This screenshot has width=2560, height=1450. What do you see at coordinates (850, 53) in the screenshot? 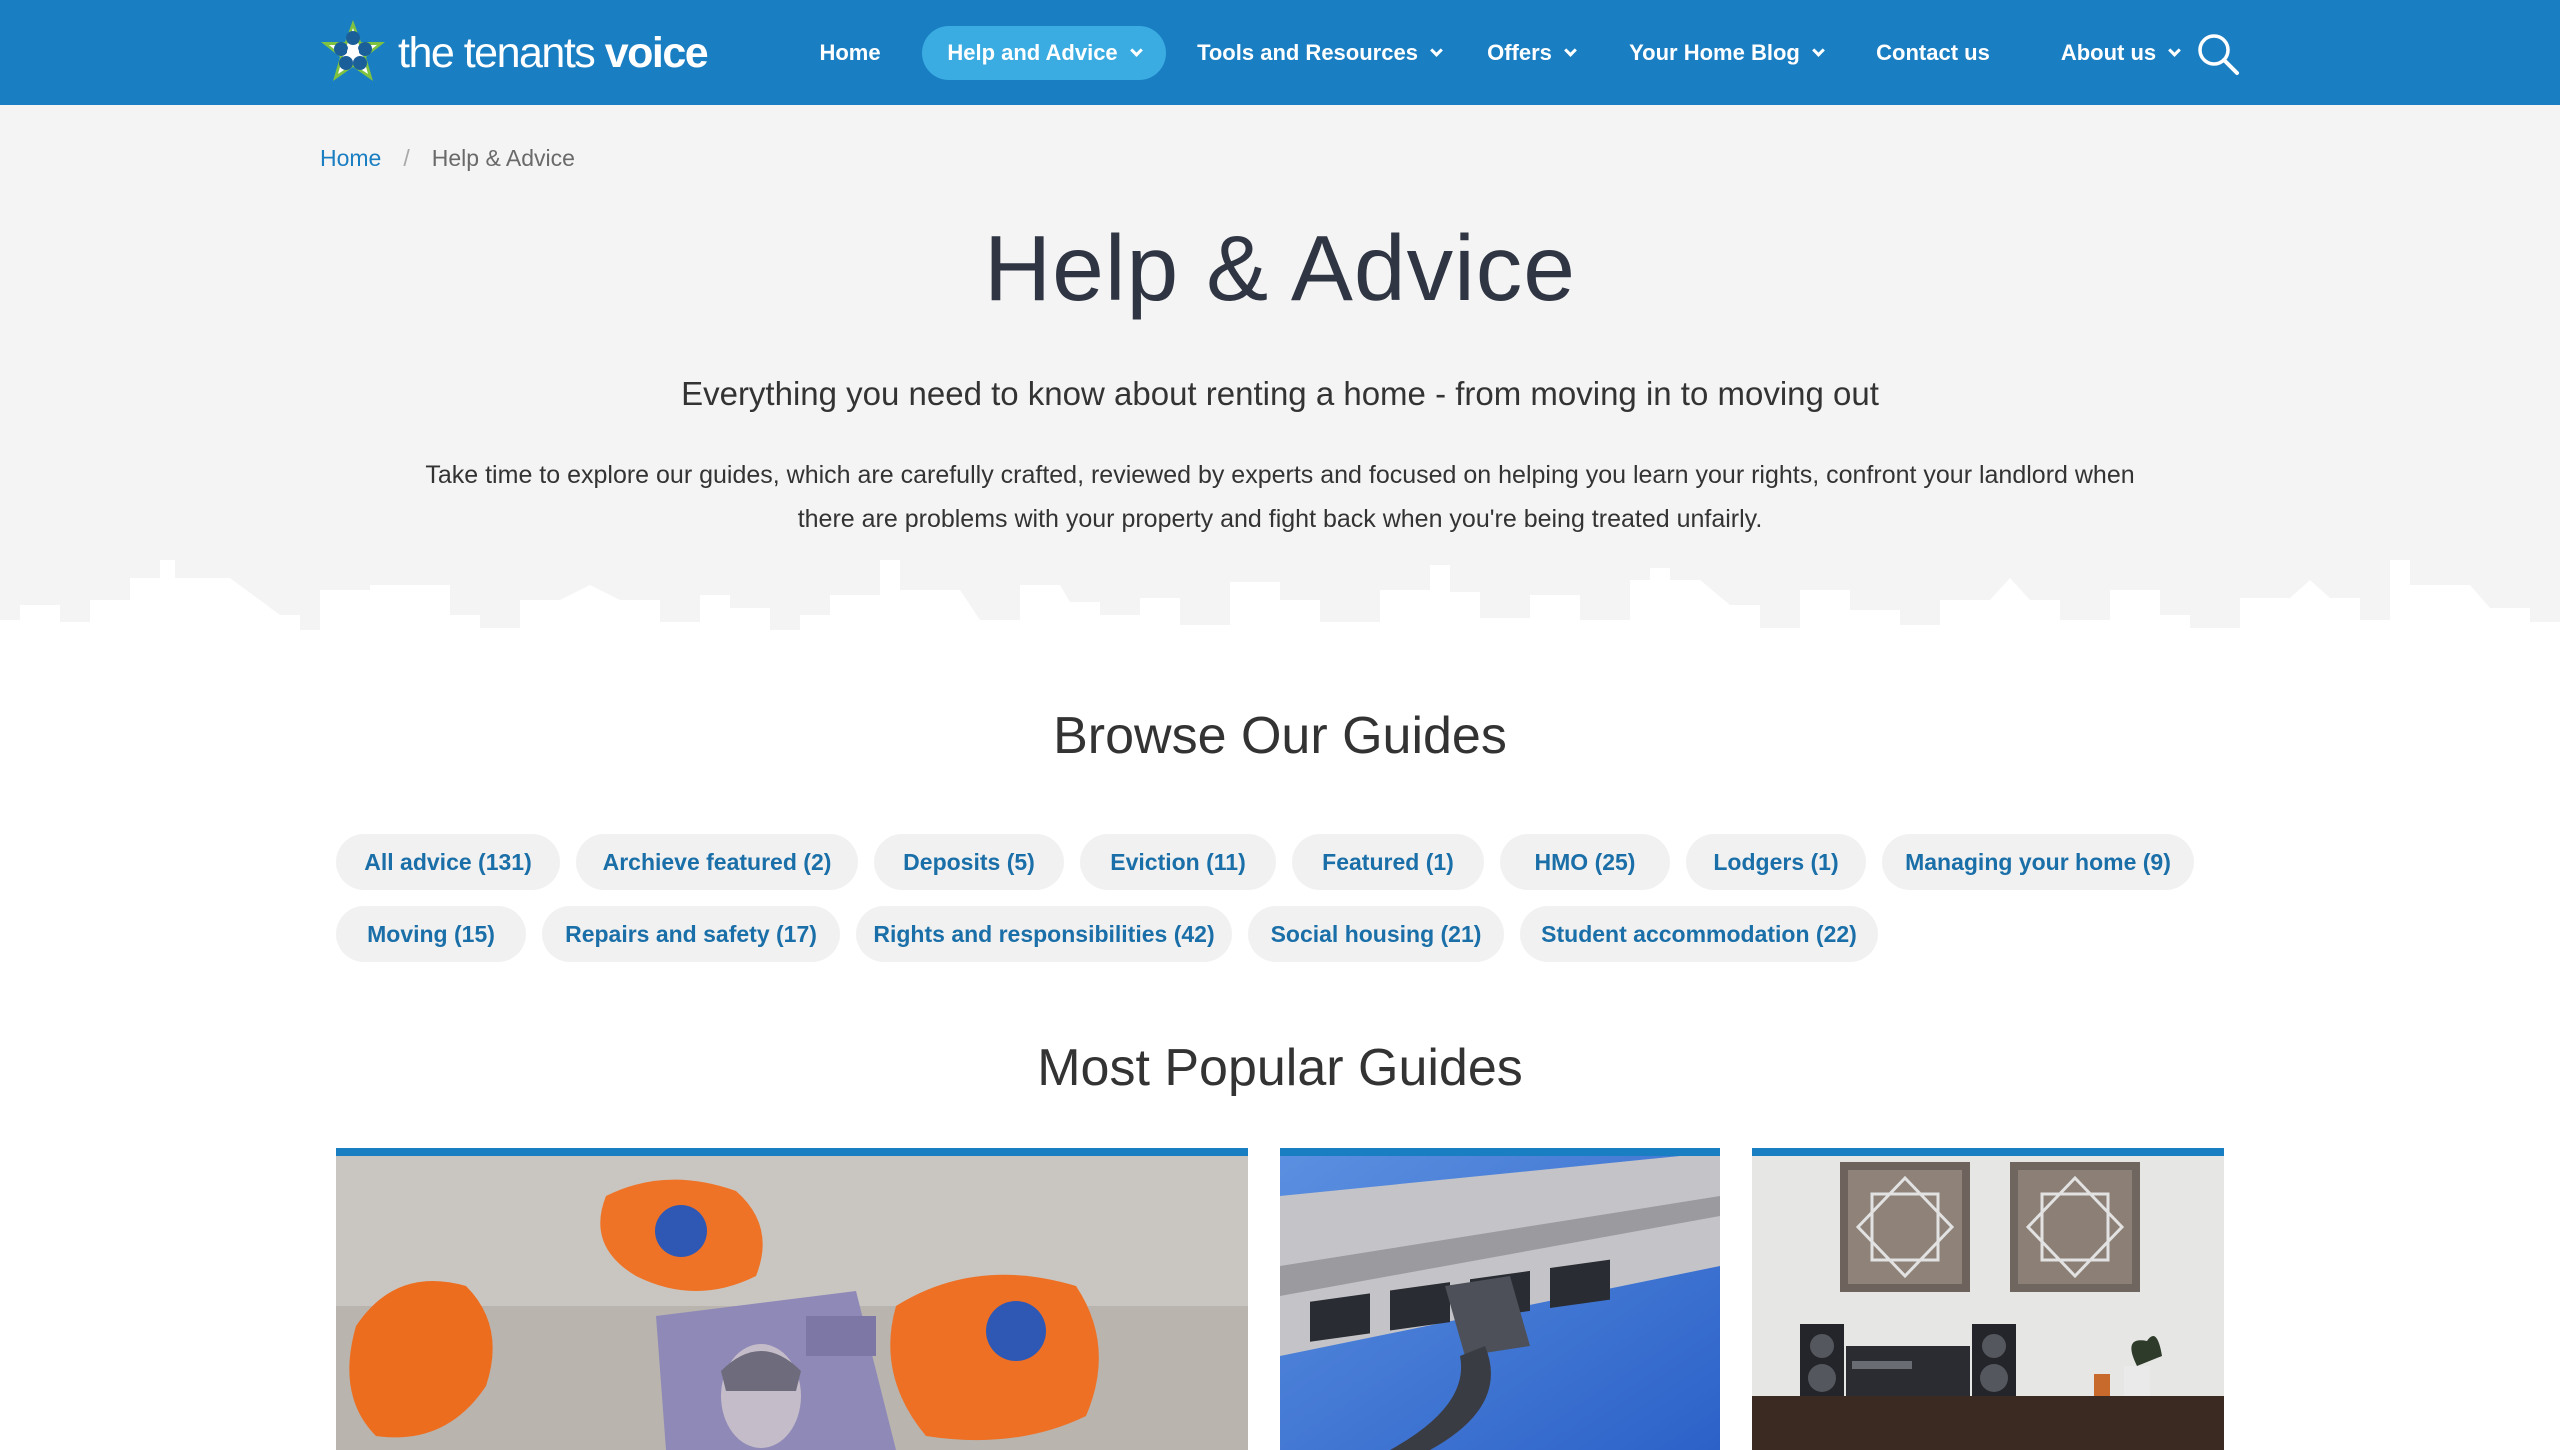
I see `nav-item-home: Home` at bounding box center [850, 53].